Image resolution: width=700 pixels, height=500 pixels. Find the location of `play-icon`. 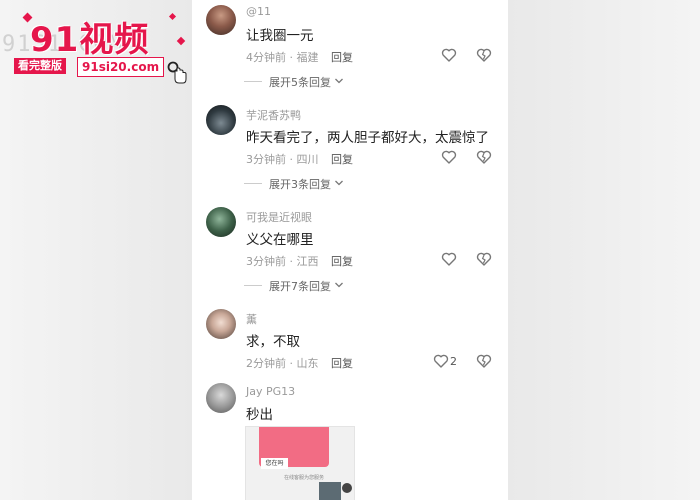

play-icon is located at coordinates (347, 488).